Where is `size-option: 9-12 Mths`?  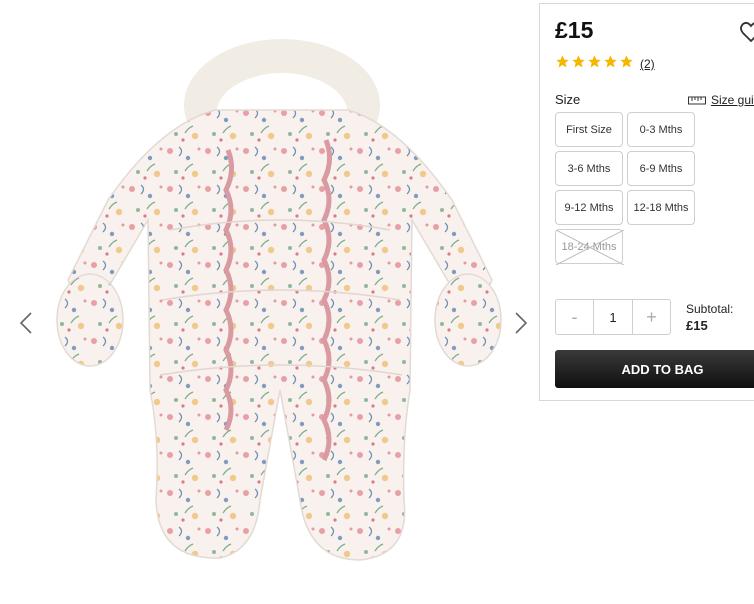 size-option: 9-12 Mths is located at coordinates (589, 207).